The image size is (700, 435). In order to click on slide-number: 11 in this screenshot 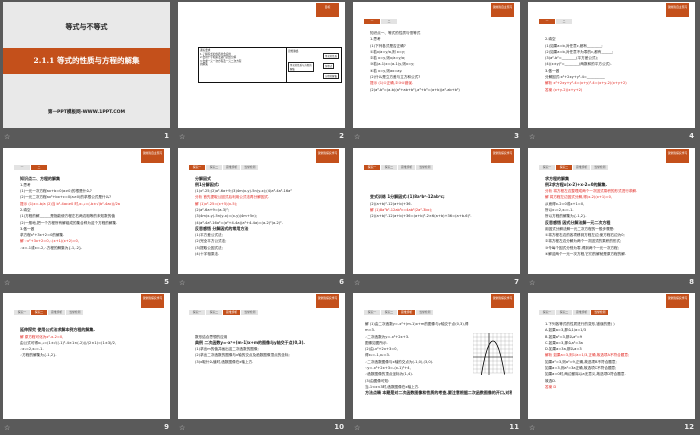, I will do `click(514, 427)`.